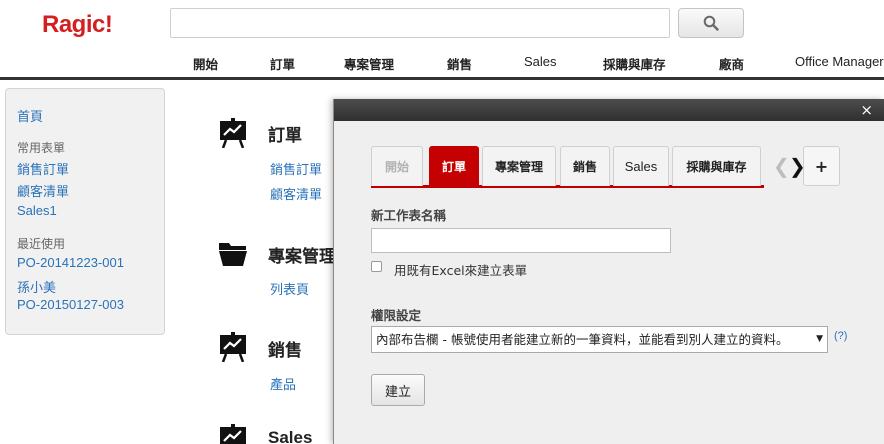 The width and height of the screenshot is (884, 444). Describe the element at coordinates (781, 166) in the screenshot. I see `chevron-left-icon: ❮` at that location.